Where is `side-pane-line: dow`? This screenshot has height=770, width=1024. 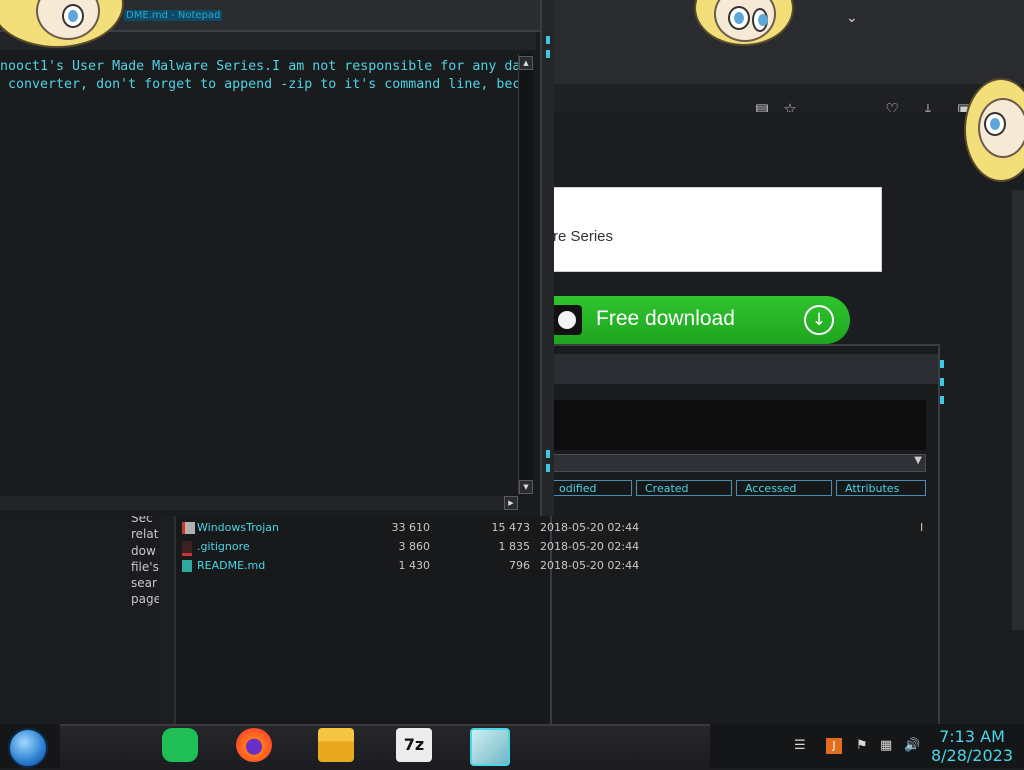
side-pane-line: dow is located at coordinates (143, 550).